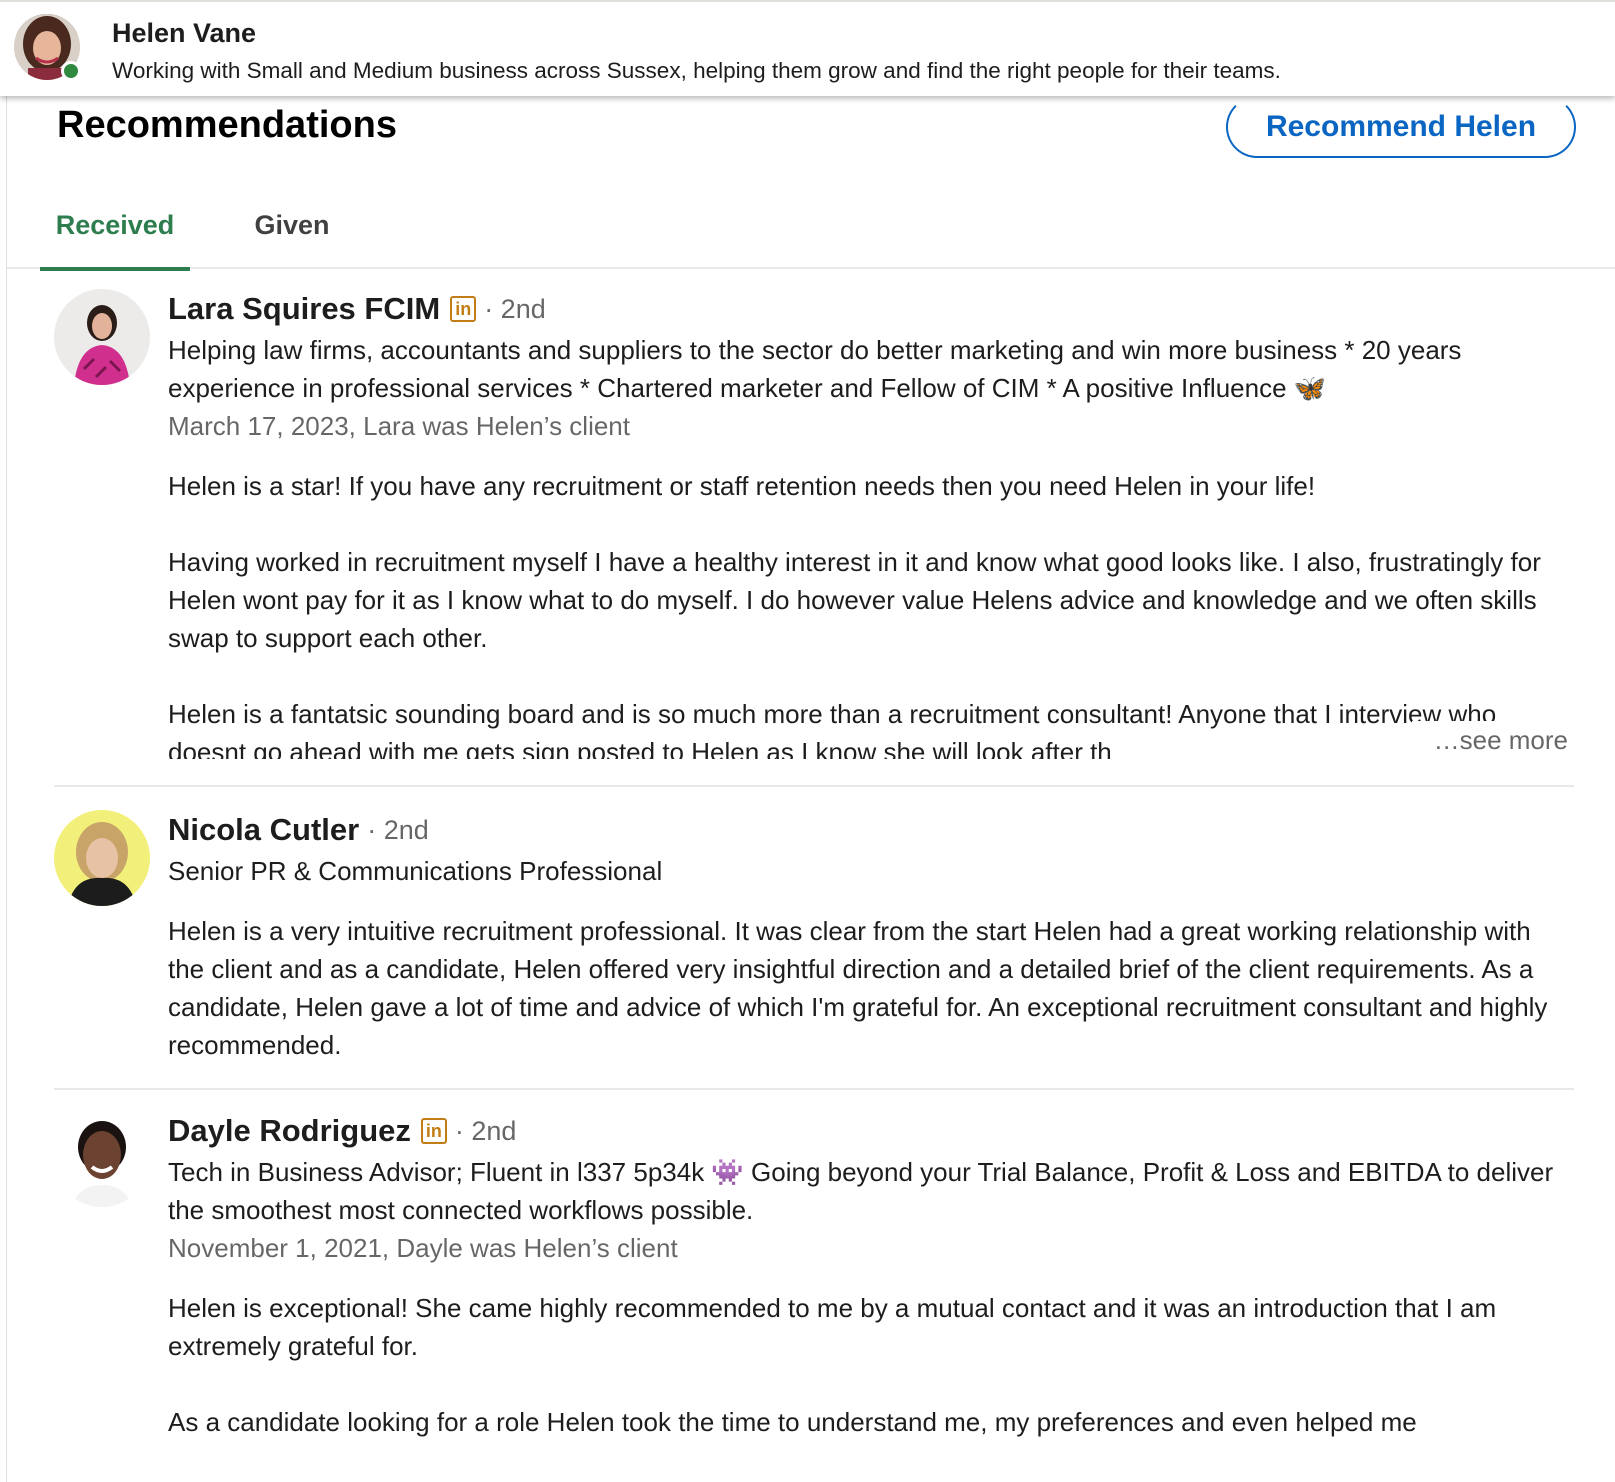  What do you see at coordinates (227, 125) in the screenshot?
I see `section-title: Recommendations` at bounding box center [227, 125].